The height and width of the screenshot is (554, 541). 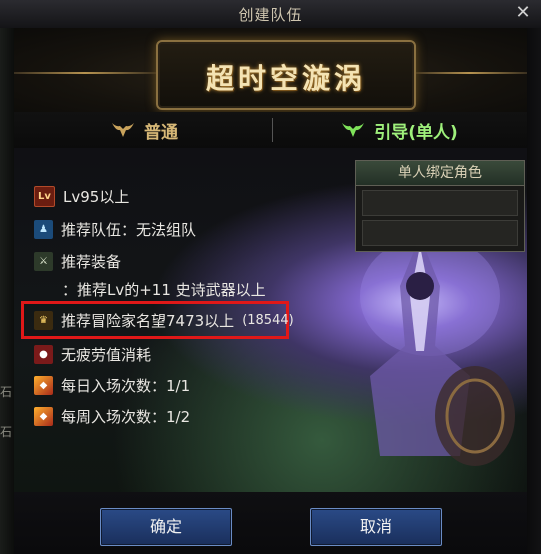 What do you see at coordinates (416, 132) in the screenshot?
I see `tab-guide-label: 引导(单人)` at bounding box center [416, 132].